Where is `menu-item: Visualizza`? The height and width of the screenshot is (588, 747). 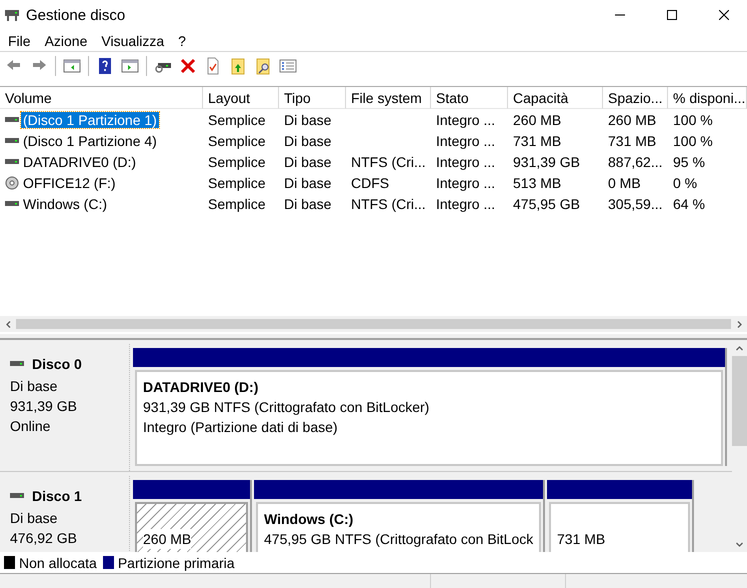
menu-item: Visualizza is located at coordinates (133, 40).